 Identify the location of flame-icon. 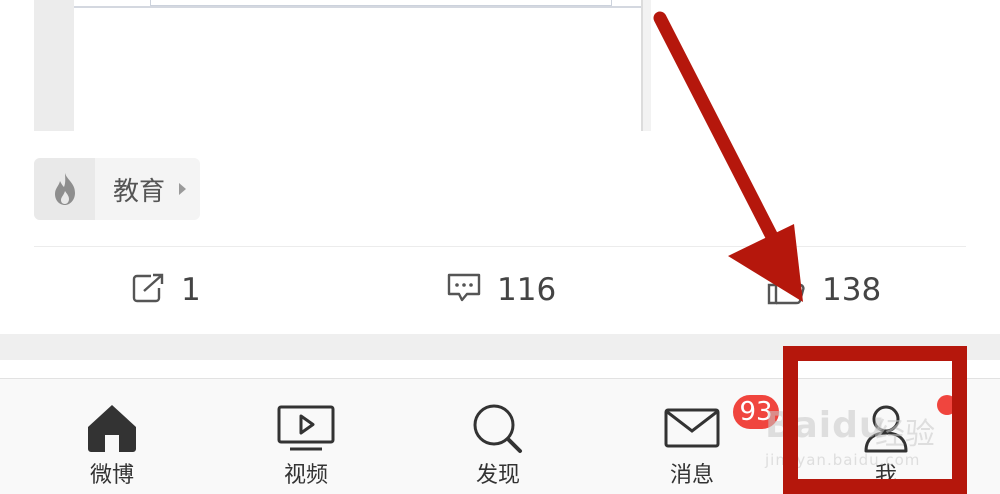
(64, 189).